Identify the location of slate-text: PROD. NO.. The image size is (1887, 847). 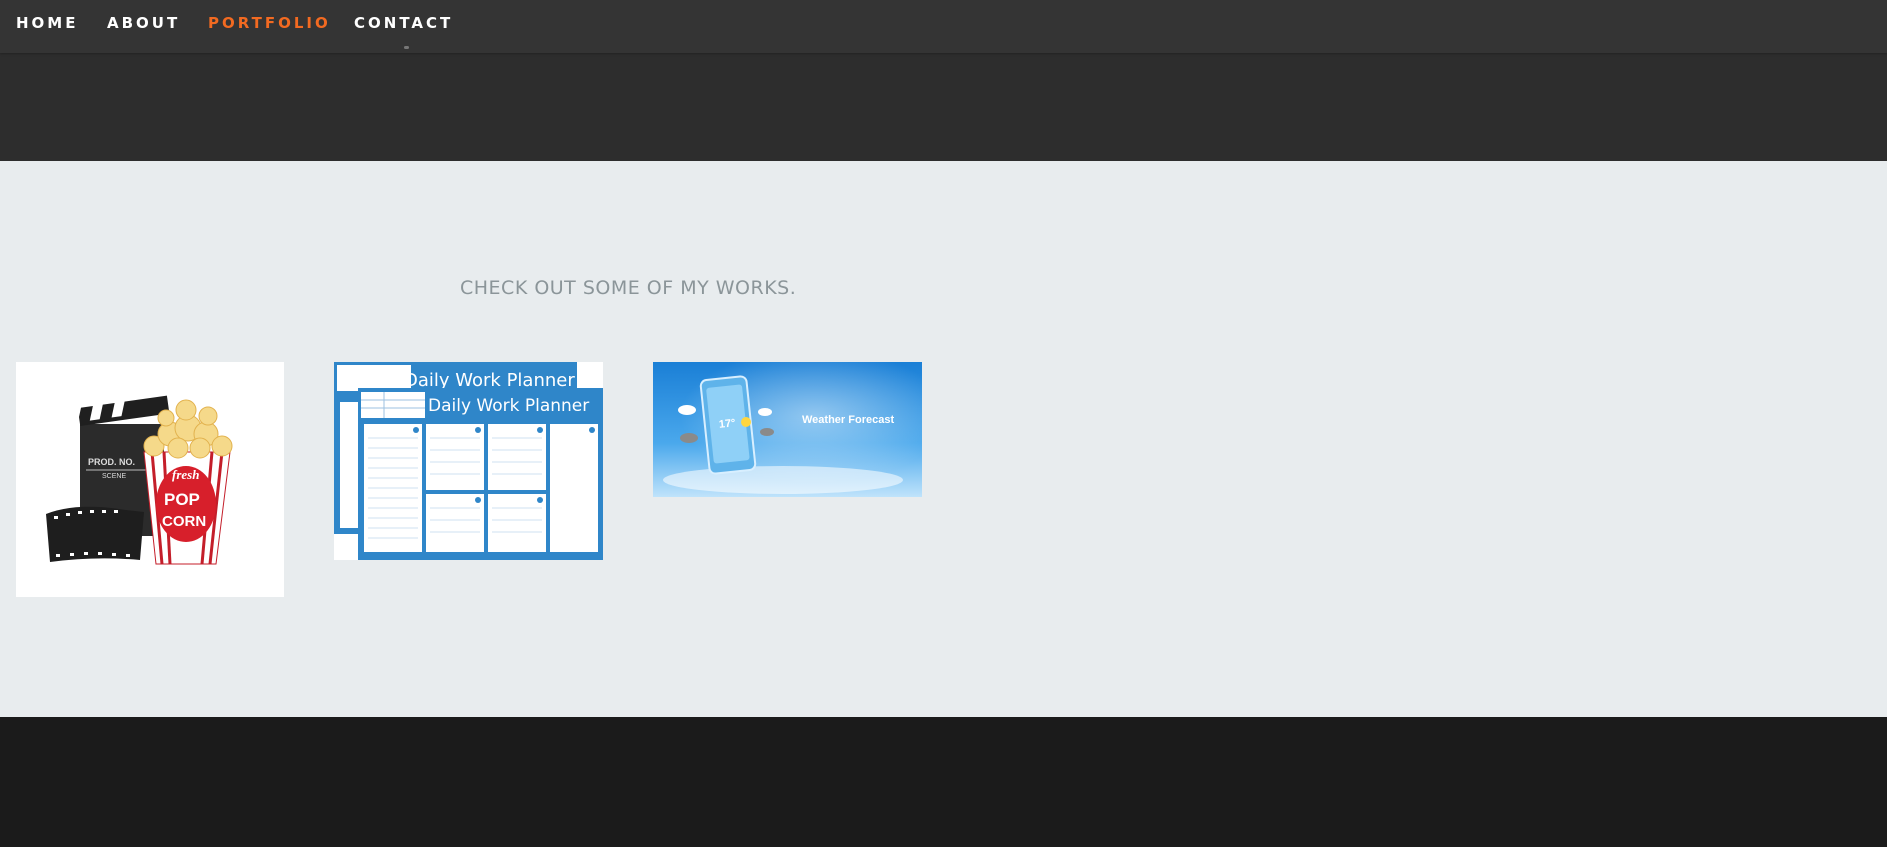
(111, 462).